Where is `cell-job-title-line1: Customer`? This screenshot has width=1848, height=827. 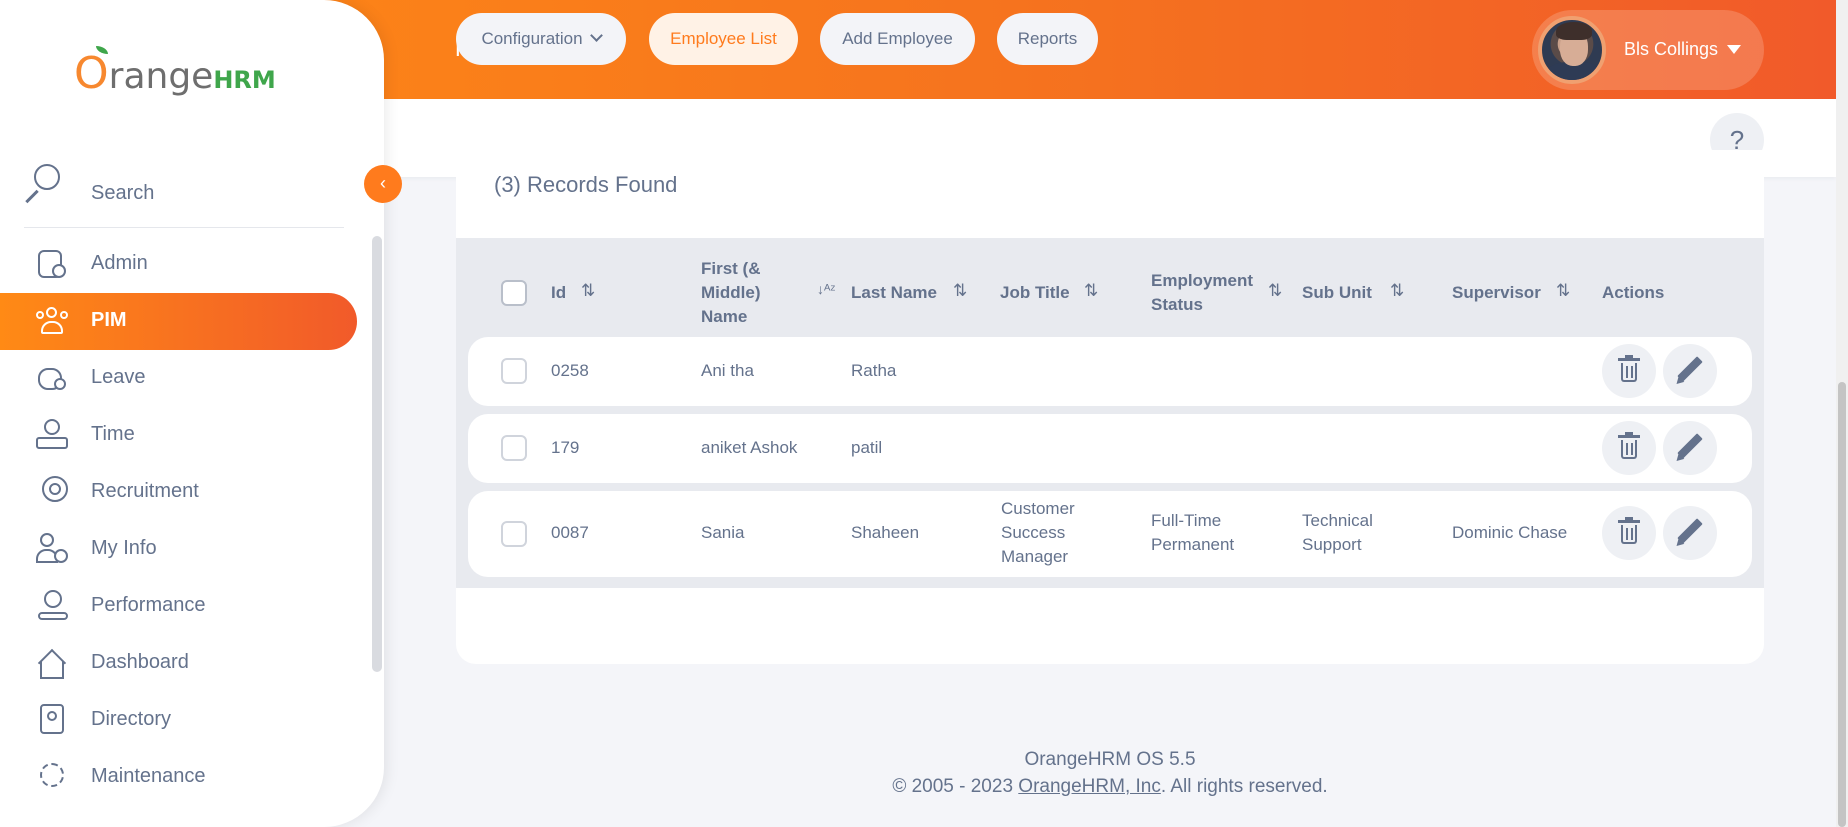 cell-job-title-line1: Customer is located at coordinates (1038, 508).